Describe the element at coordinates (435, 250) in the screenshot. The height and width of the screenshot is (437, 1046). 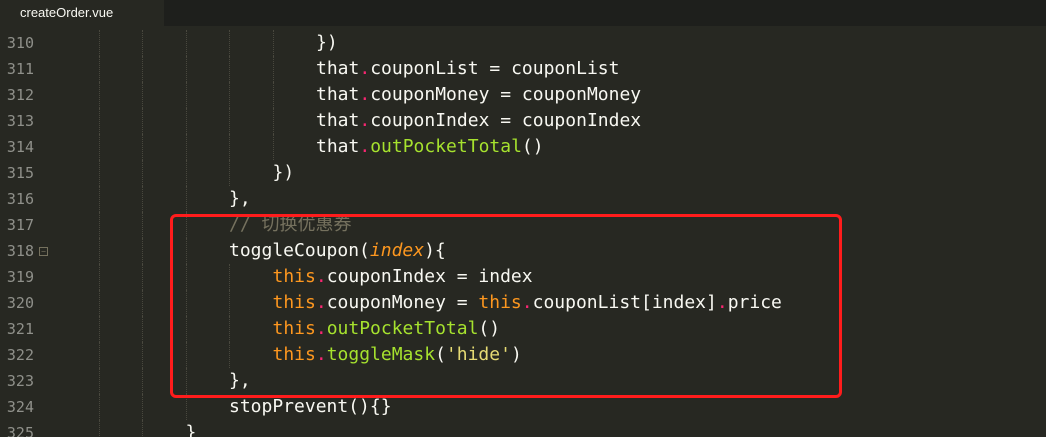
I see `code-token: ){` at that location.